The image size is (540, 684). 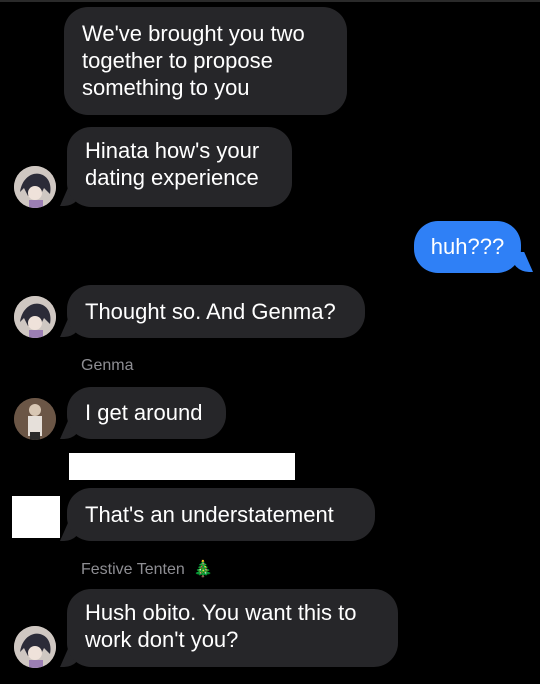 What do you see at coordinates (216, 311) in the screenshot?
I see `message-bubble-incoming: Thought so. And Genma?` at bounding box center [216, 311].